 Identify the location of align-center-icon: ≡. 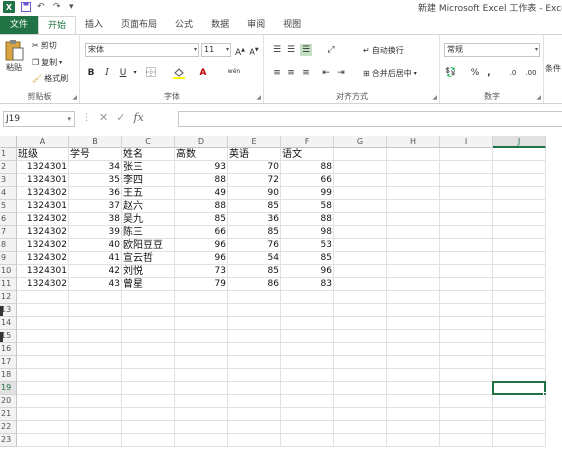
(291, 73).